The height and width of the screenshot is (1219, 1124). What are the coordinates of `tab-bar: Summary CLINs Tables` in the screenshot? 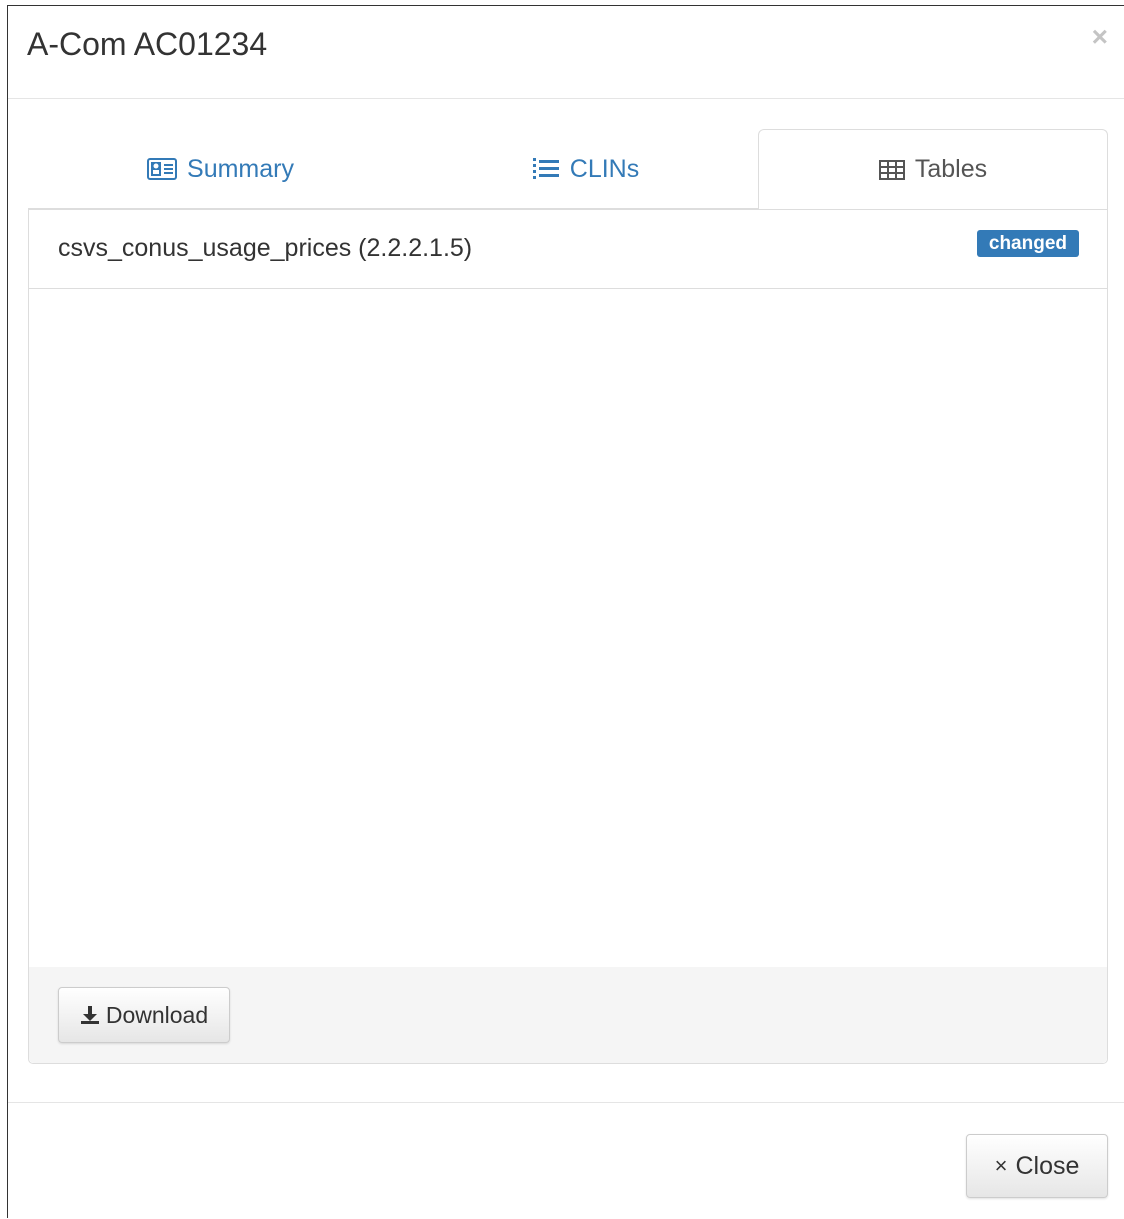 It's located at (568, 169).